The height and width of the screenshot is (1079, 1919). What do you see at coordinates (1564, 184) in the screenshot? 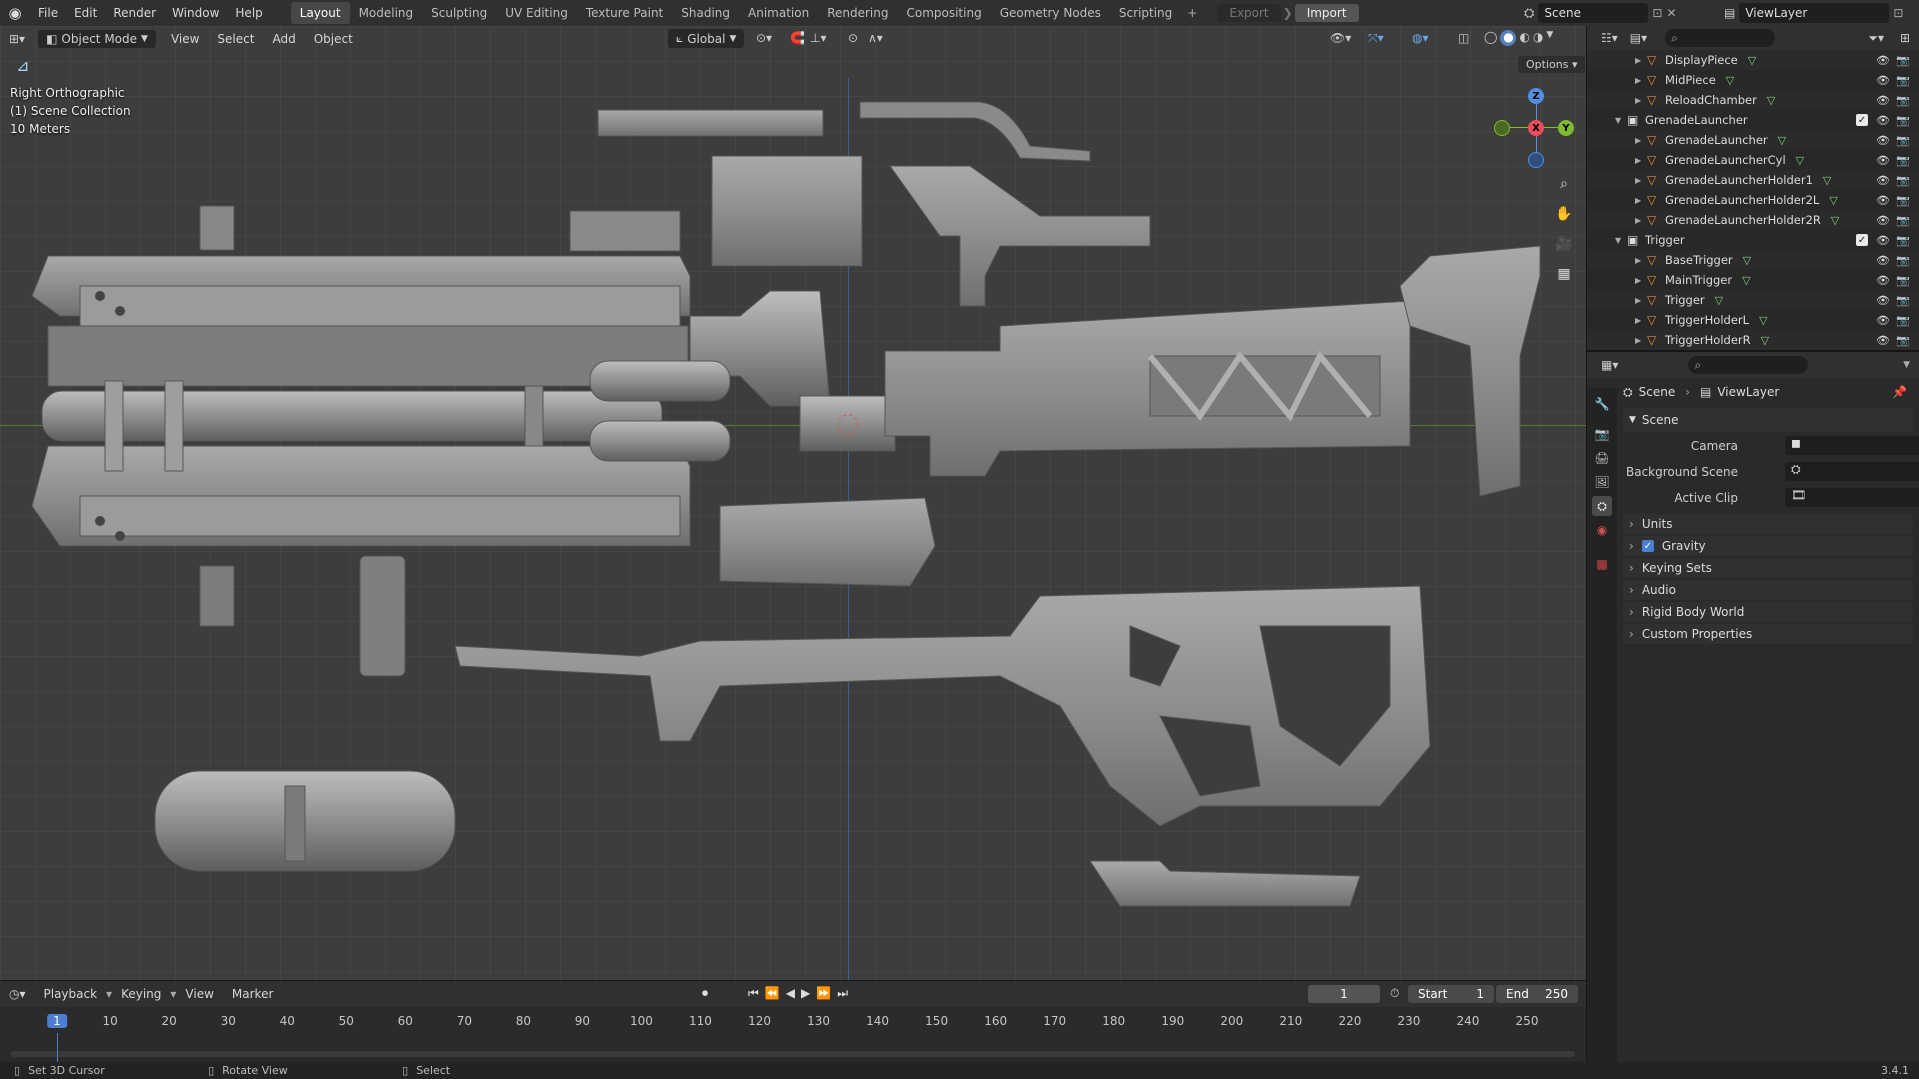
I see `zoom-icon: ⌕` at bounding box center [1564, 184].